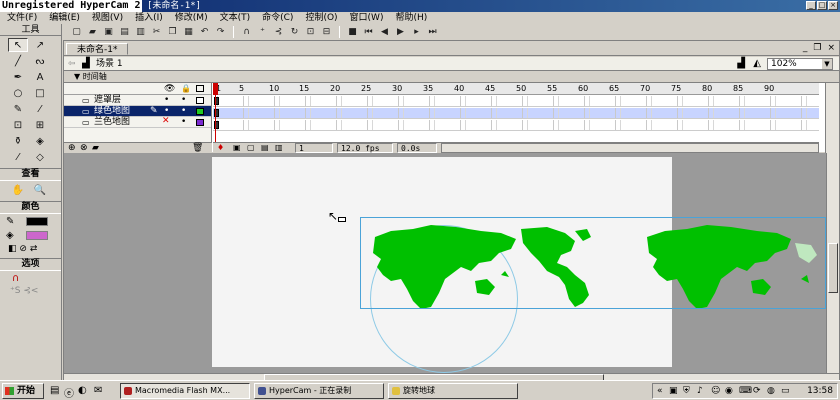 This screenshot has width=840, height=400. I want to click on menu-window: 窗口(W), so click(367, 18).